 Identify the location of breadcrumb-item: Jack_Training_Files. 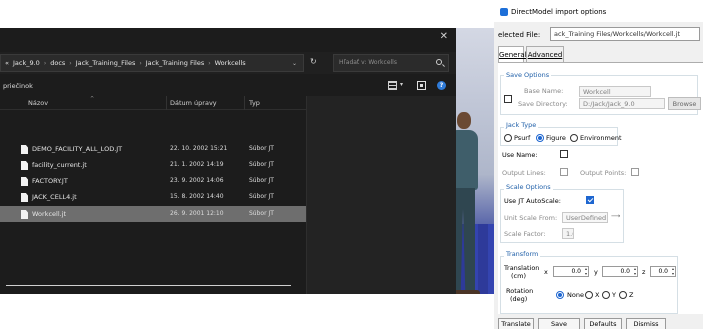
(106, 63).